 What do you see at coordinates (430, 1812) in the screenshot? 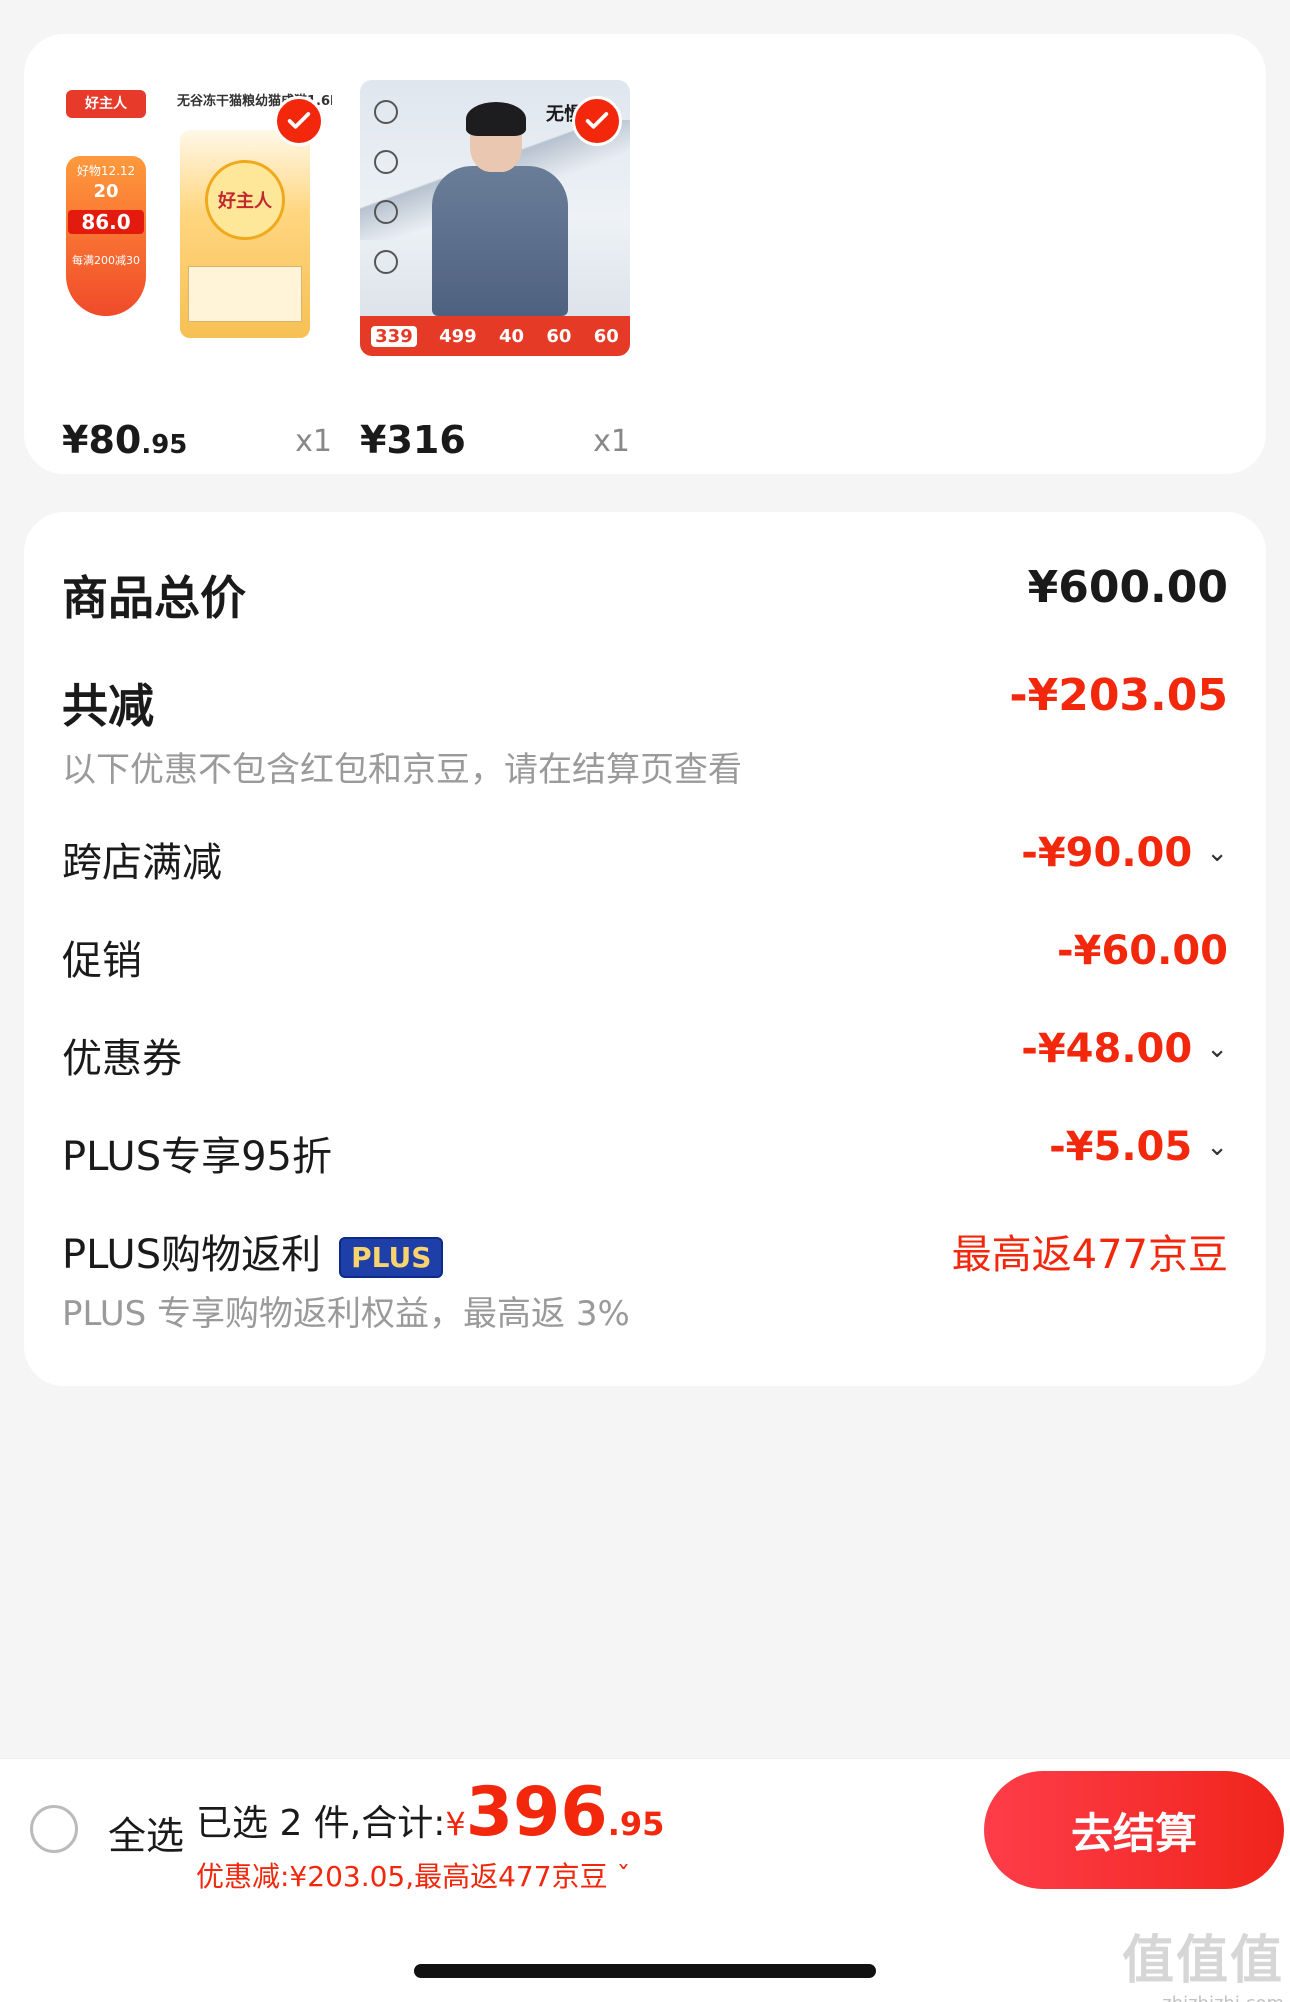
I see `selected-summary: 已选 2 件,合计: ¥ 396 .95` at bounding box center [430, 1812].